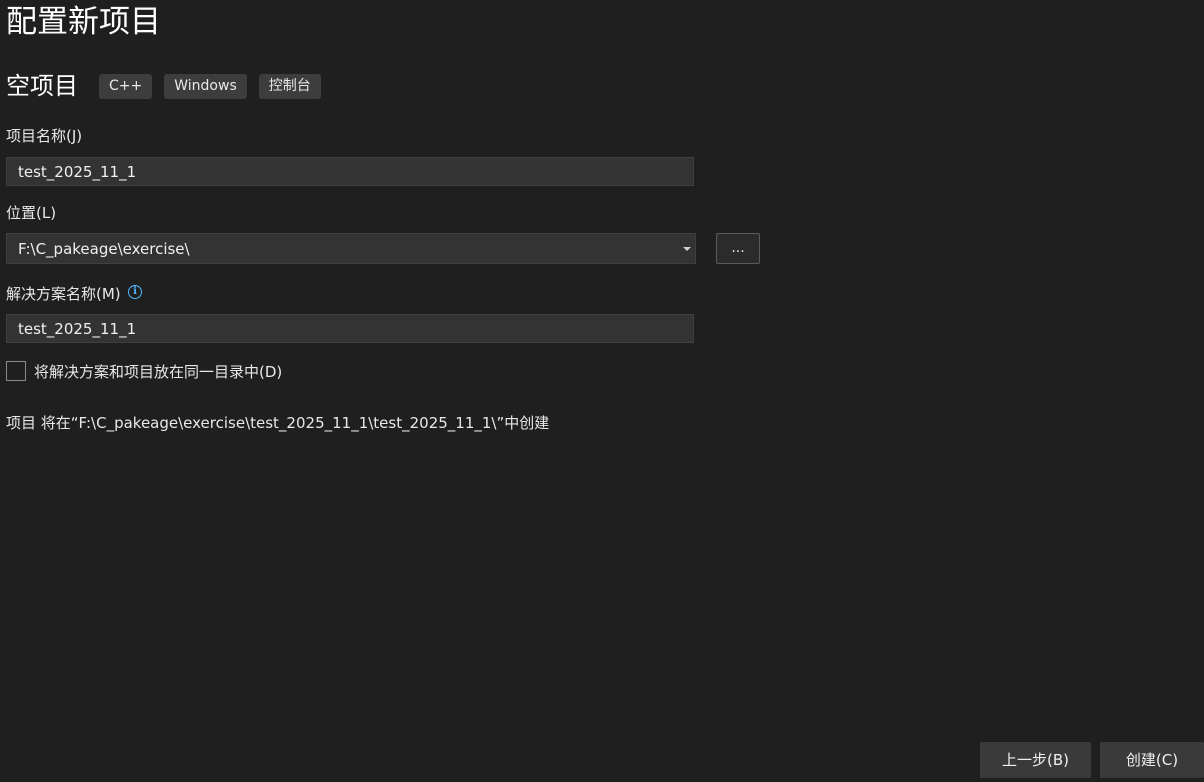  What do you see at coordinates (289, 86) in the screenshot?
I see `tag-console: 控制台` at bounding box center [289, 86].